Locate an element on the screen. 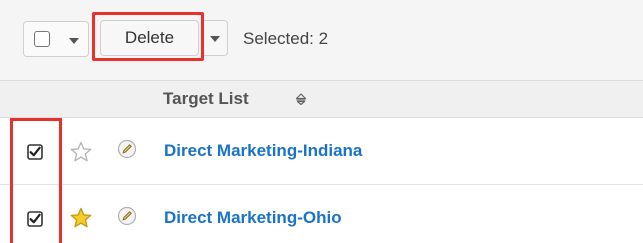  target-list-link: Direct Marketing-Ohio is located at coordinates (253, 218).